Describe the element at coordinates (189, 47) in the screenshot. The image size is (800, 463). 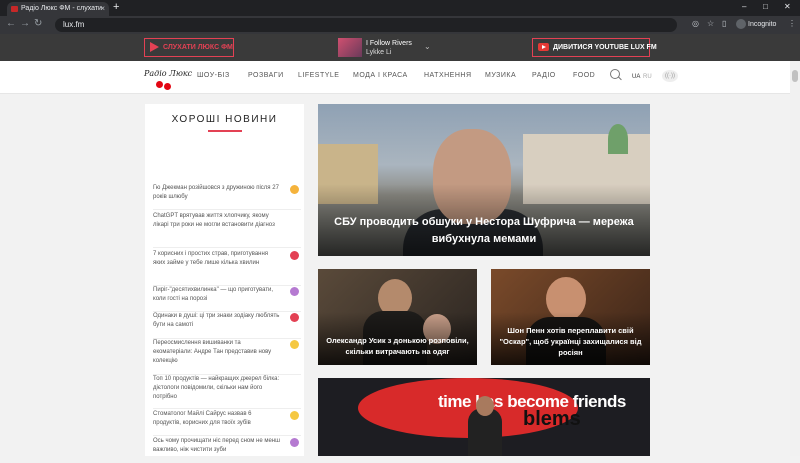
I see `listen-button: СЛУХАТИ ЛЮКС ФМ` at that location.